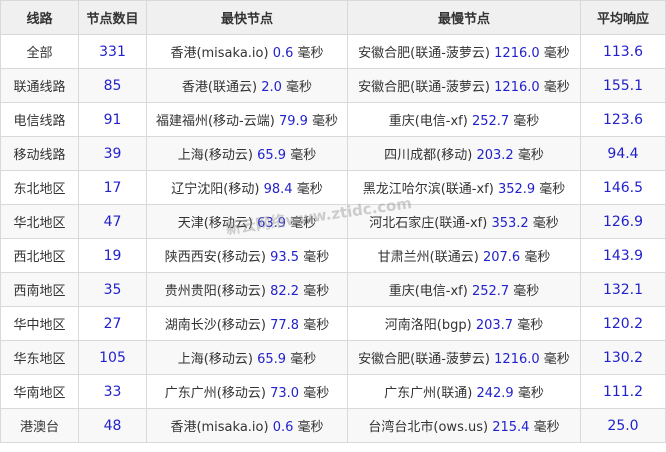 The height and width of the screenshot is (452, 666). I want to click on fastest-node-ms: 0.6, so click(283, 53).